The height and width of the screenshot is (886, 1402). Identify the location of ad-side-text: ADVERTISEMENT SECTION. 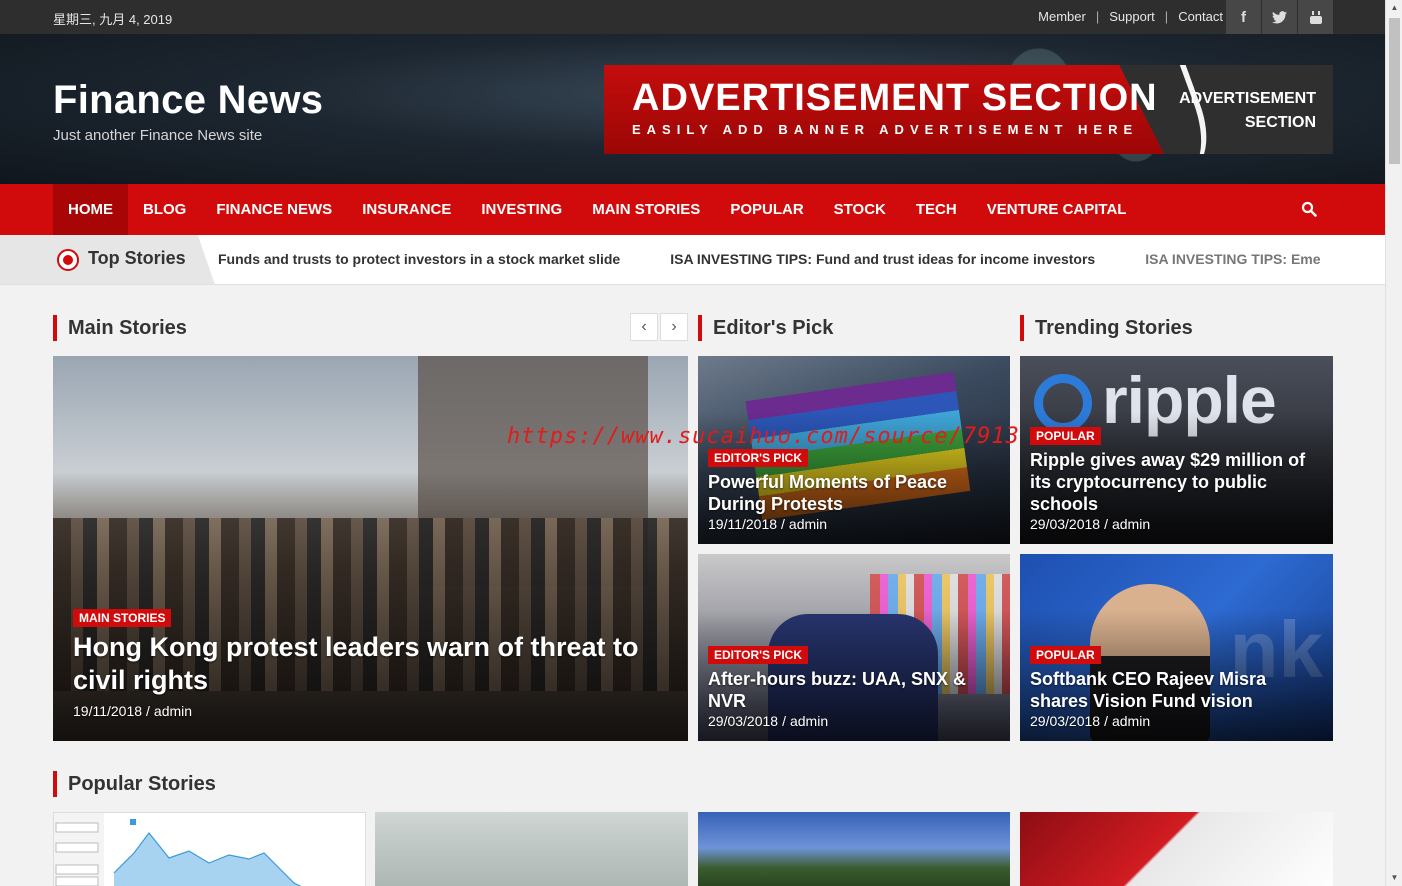
(1241, 111).